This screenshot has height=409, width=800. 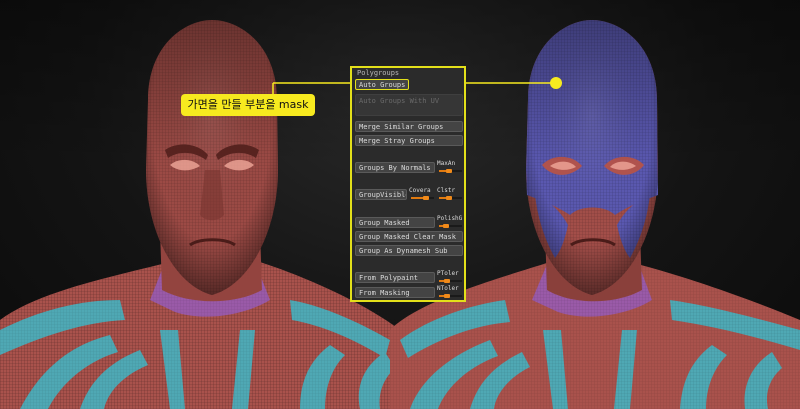 What do you see at coordinates (409, 126) in the screenshot?
I see `merge-similar-groups-button: Merge Similar Groups` at bounding box center [409, 126].